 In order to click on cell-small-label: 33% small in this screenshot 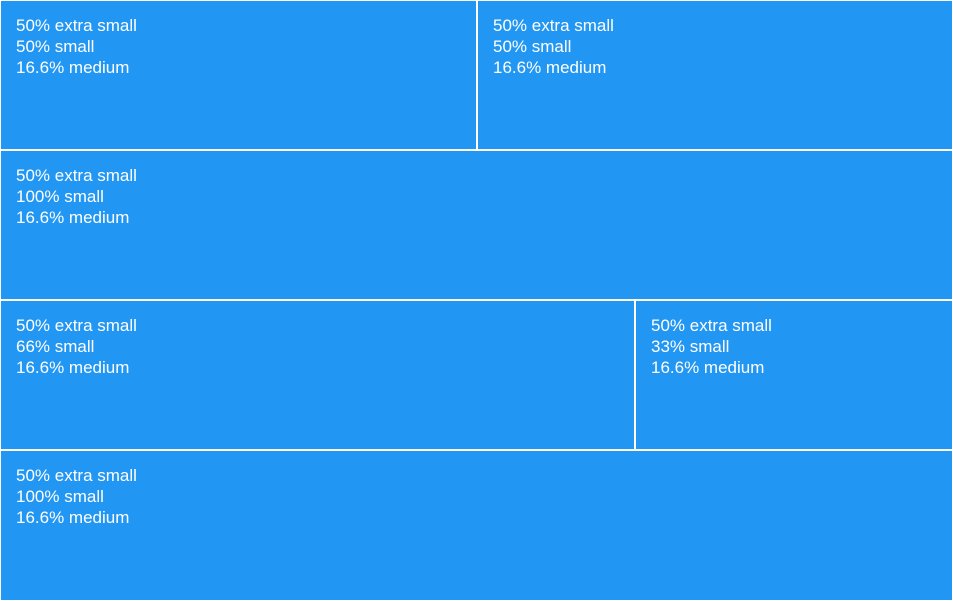, I will do `click(690, 346)`.